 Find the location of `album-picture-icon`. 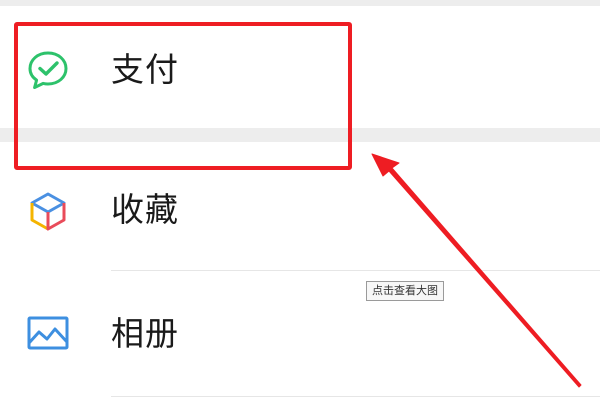

album-picture-icon is located at coordinates (48, 332).